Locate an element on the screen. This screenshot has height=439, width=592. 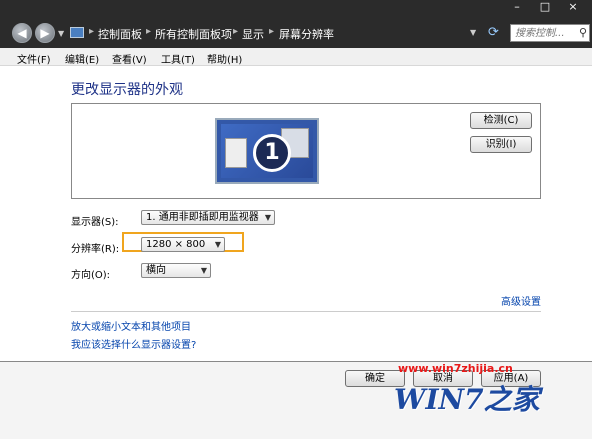
orientation-select: 横向 ▼ is located at coordinates (176, 270).